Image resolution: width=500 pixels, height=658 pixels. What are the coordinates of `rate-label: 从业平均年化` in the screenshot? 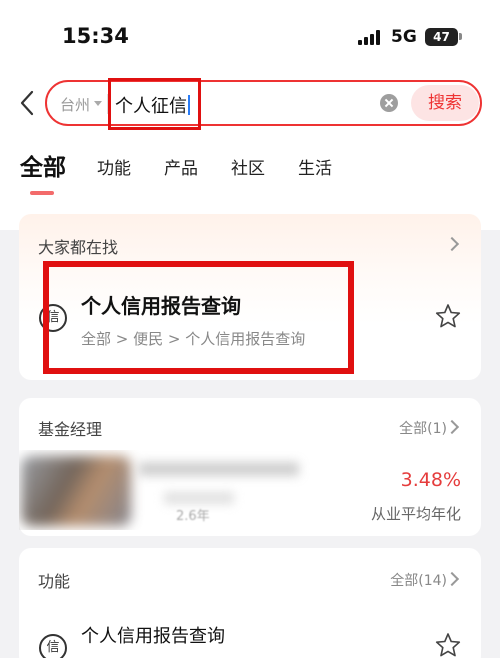 It's located at (415, 514).